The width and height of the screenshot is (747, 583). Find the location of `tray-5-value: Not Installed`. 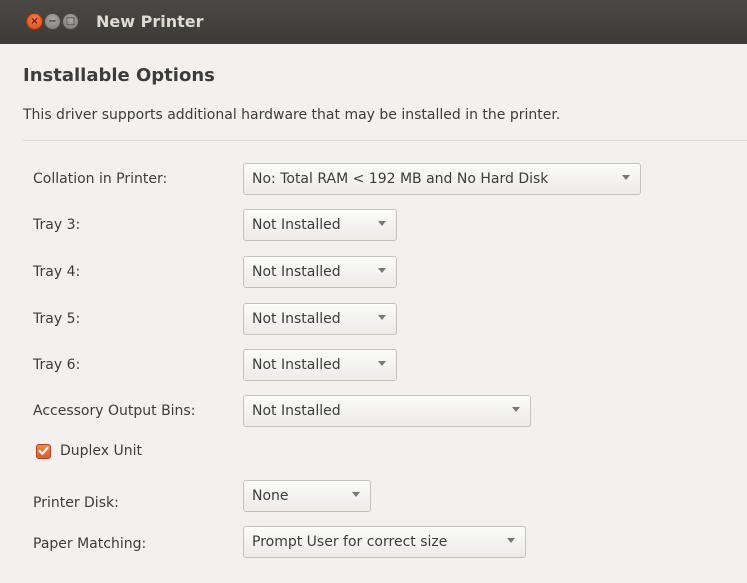

tray-5-value: Not Installed is located at coordinates (296, 319).